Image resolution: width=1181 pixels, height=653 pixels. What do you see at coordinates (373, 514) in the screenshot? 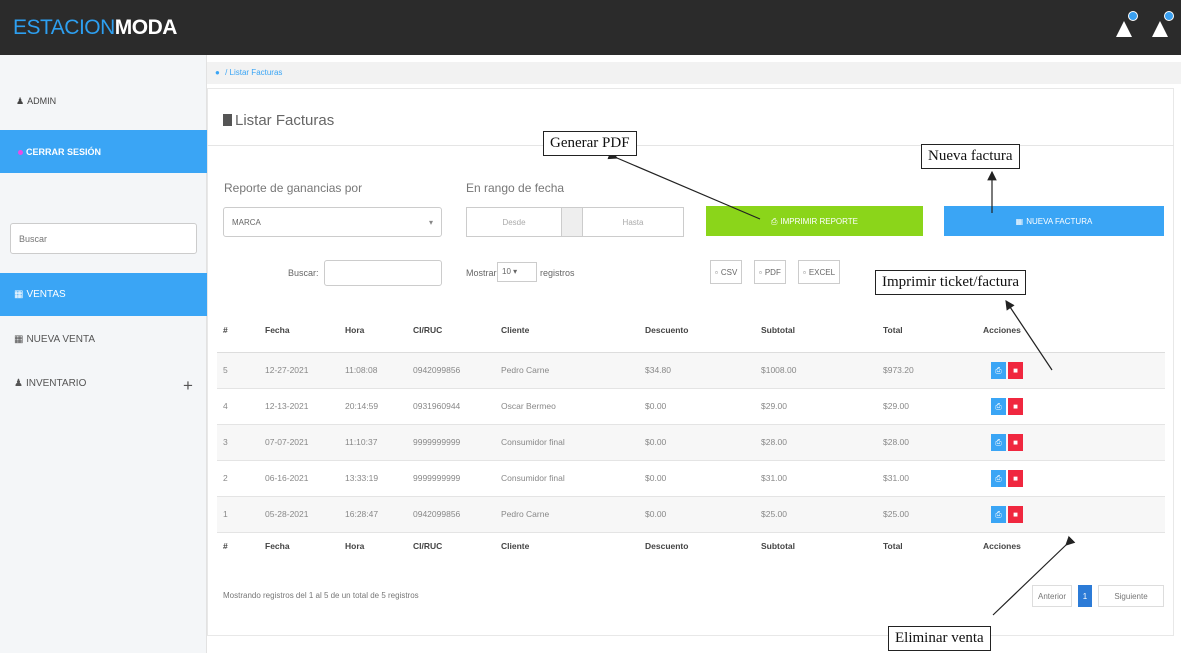
I see `cell: 16:28:47` at bounding box center [373, 514].